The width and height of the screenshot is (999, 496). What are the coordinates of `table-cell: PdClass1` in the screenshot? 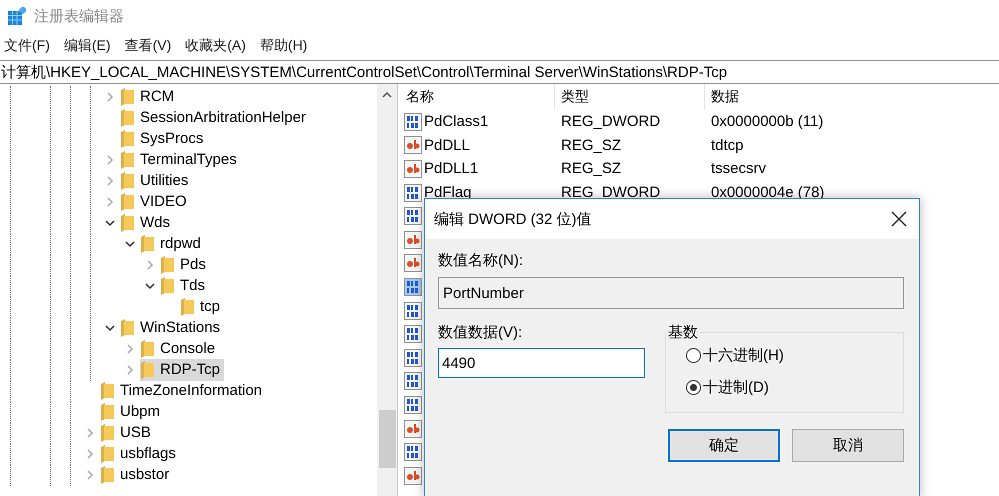 It's located at (456, 121).